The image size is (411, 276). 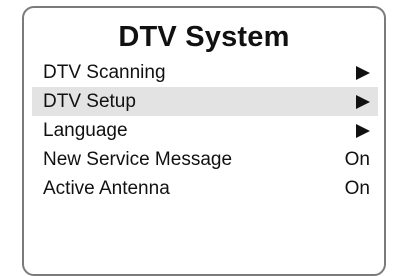 What do you see at coordinates (138, 159) in the screenshot?
I see `menu-item-label: New Service Message` at bounding box center [138, 159].